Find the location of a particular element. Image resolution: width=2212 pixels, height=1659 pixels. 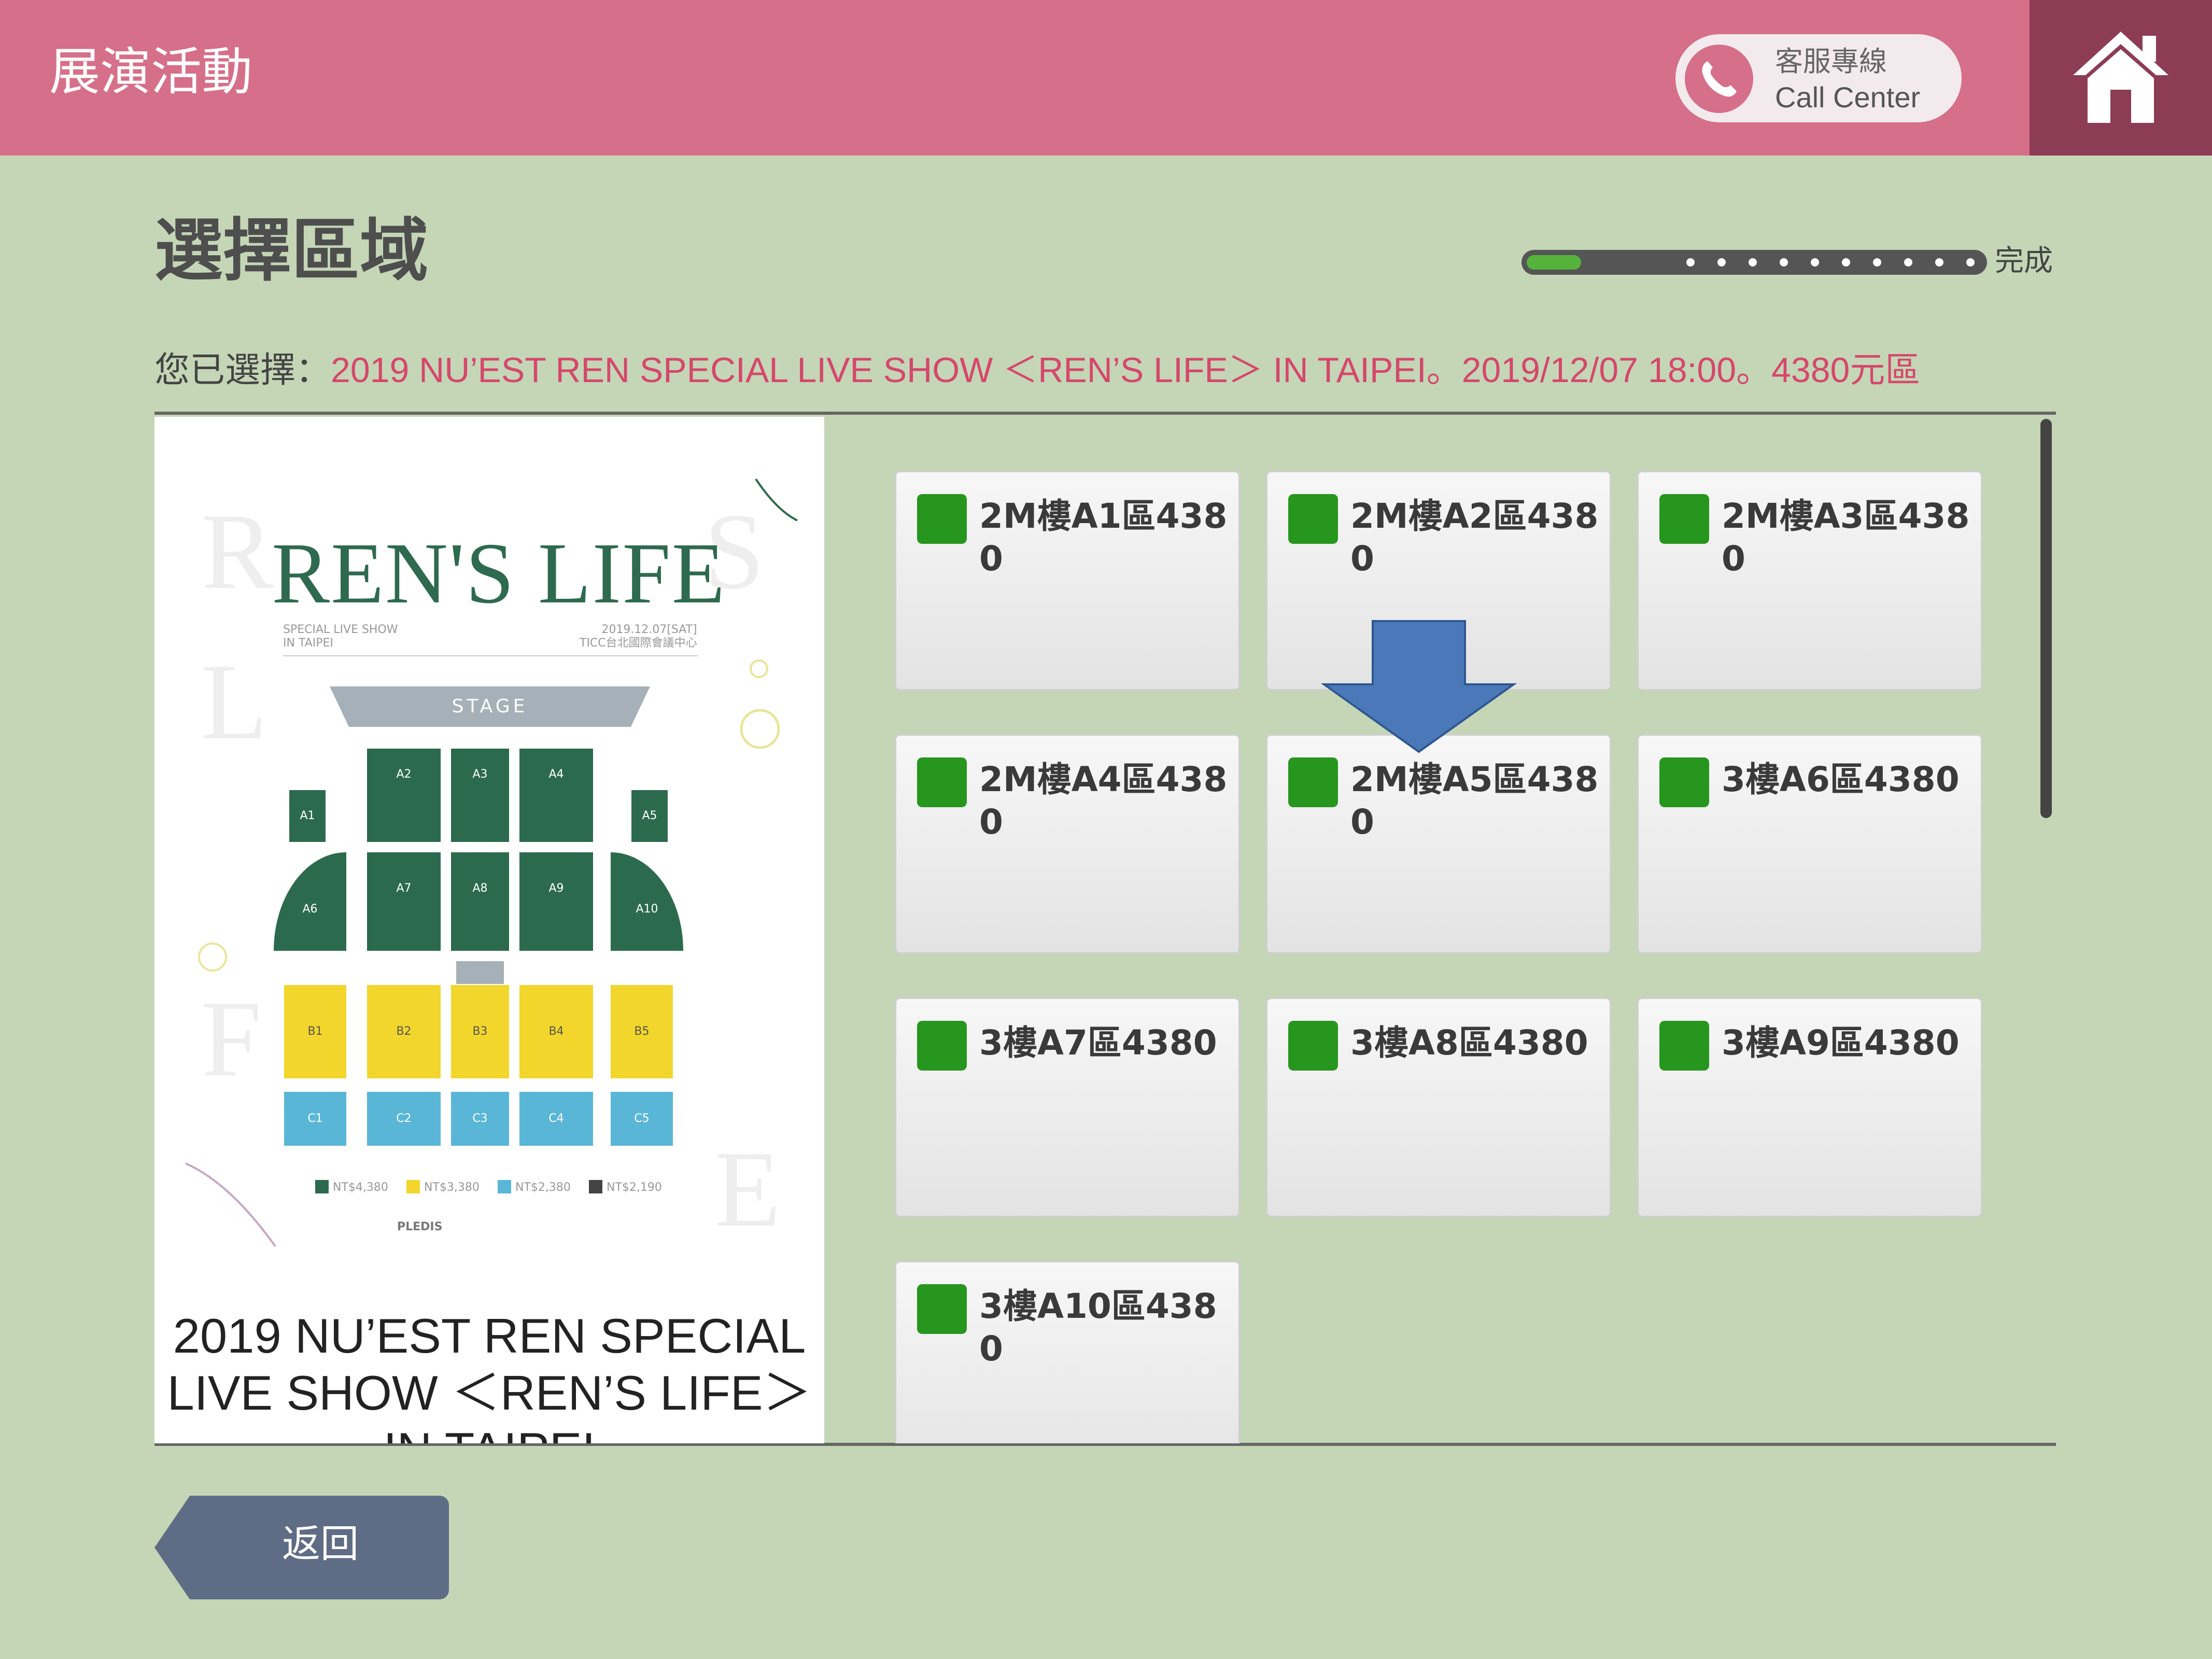

section-button: 3樓A6區4380 is located at coordinates (1809, 844).